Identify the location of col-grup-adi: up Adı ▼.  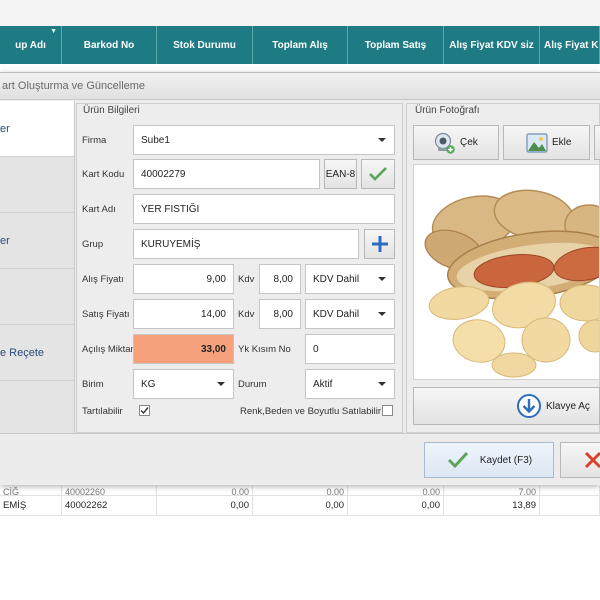
(31, 45).